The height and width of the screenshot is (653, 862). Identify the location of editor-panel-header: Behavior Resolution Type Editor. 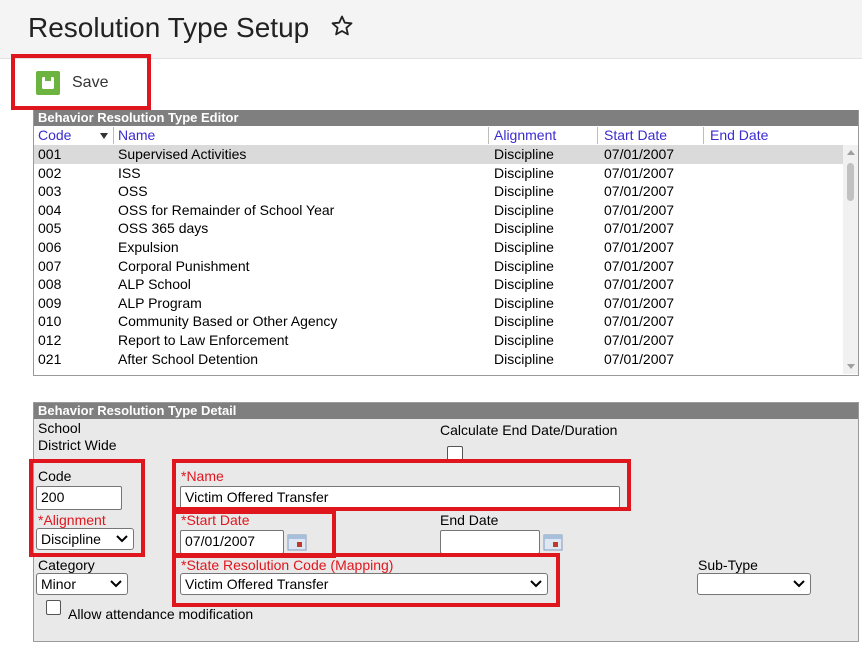
(446, 118).